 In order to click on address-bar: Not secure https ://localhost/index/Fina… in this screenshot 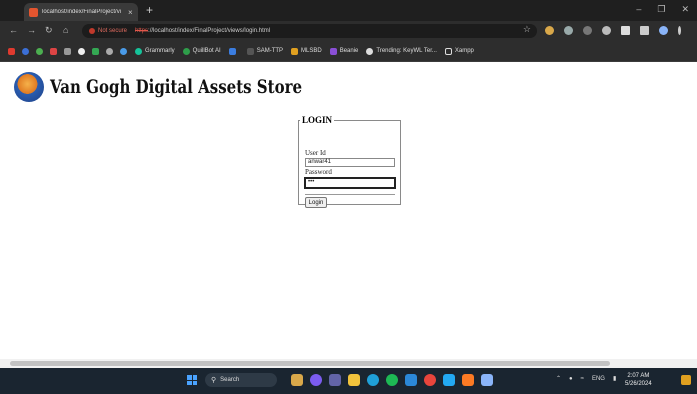, I will do `click(309, 31)`.